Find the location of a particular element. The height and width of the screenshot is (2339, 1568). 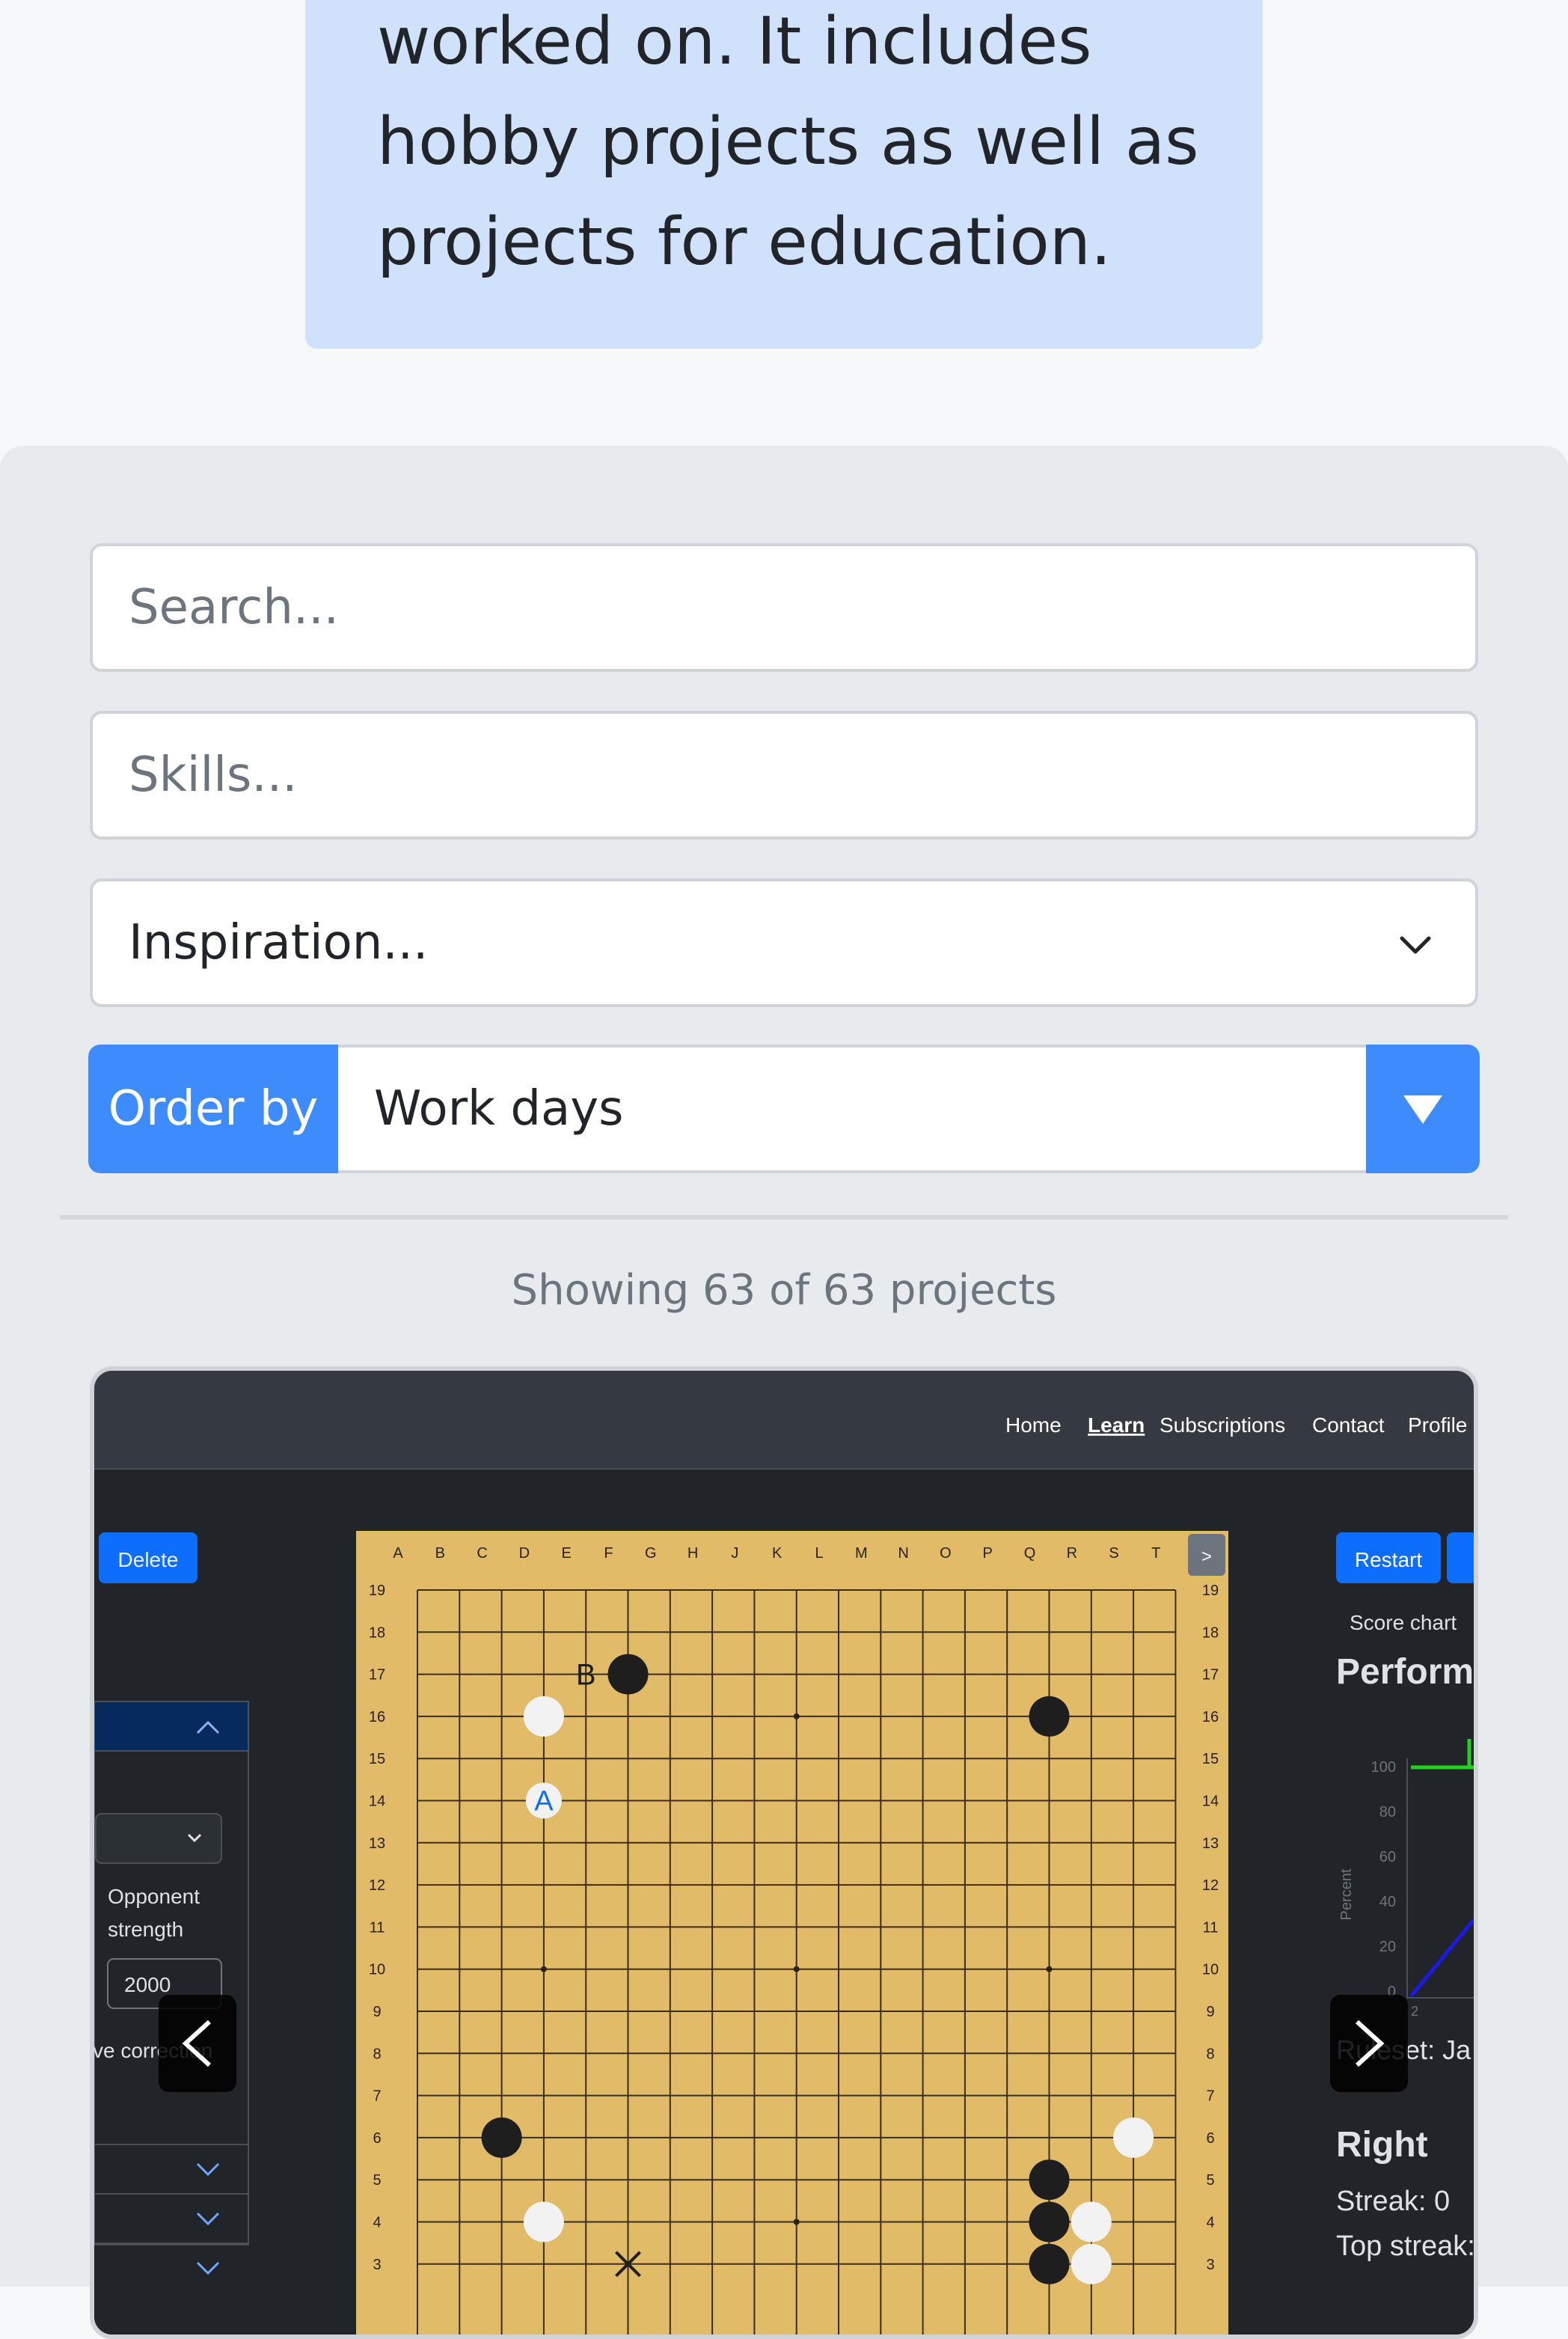

order-by-group: Order by Work days is located at coordinates (784, 1109).